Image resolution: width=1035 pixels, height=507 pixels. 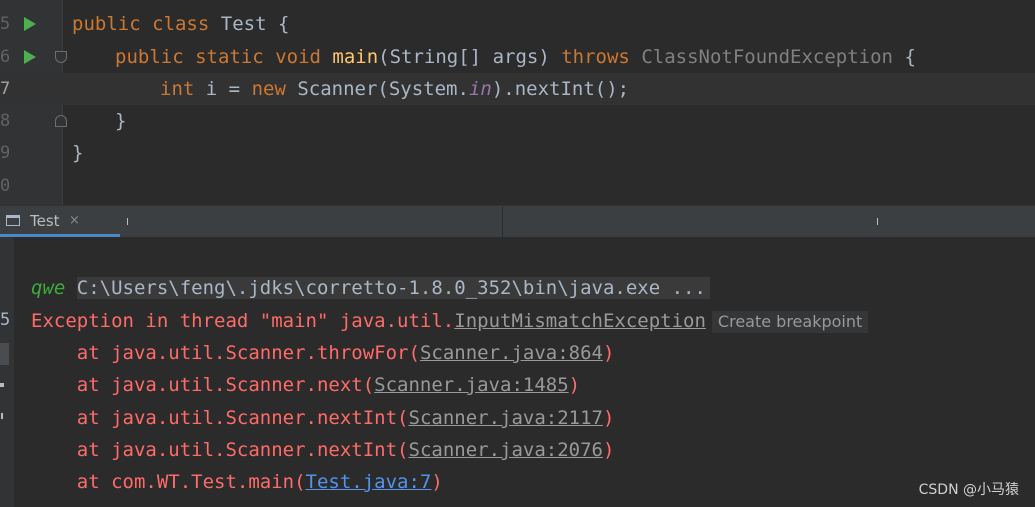 What do you see at coordinates (471, 385) in the screenshot?
I see `stack-frame-link: Scanner.java:1485` at bounding box center [471, 385].